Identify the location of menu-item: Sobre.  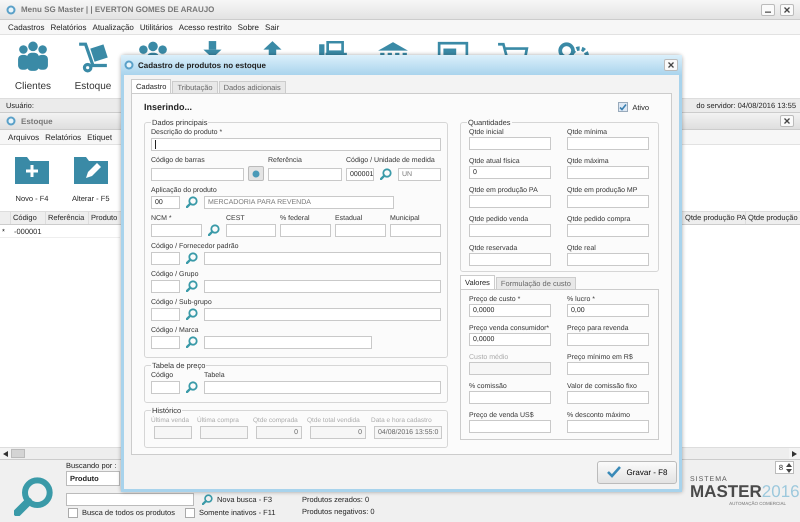
(249, 27).